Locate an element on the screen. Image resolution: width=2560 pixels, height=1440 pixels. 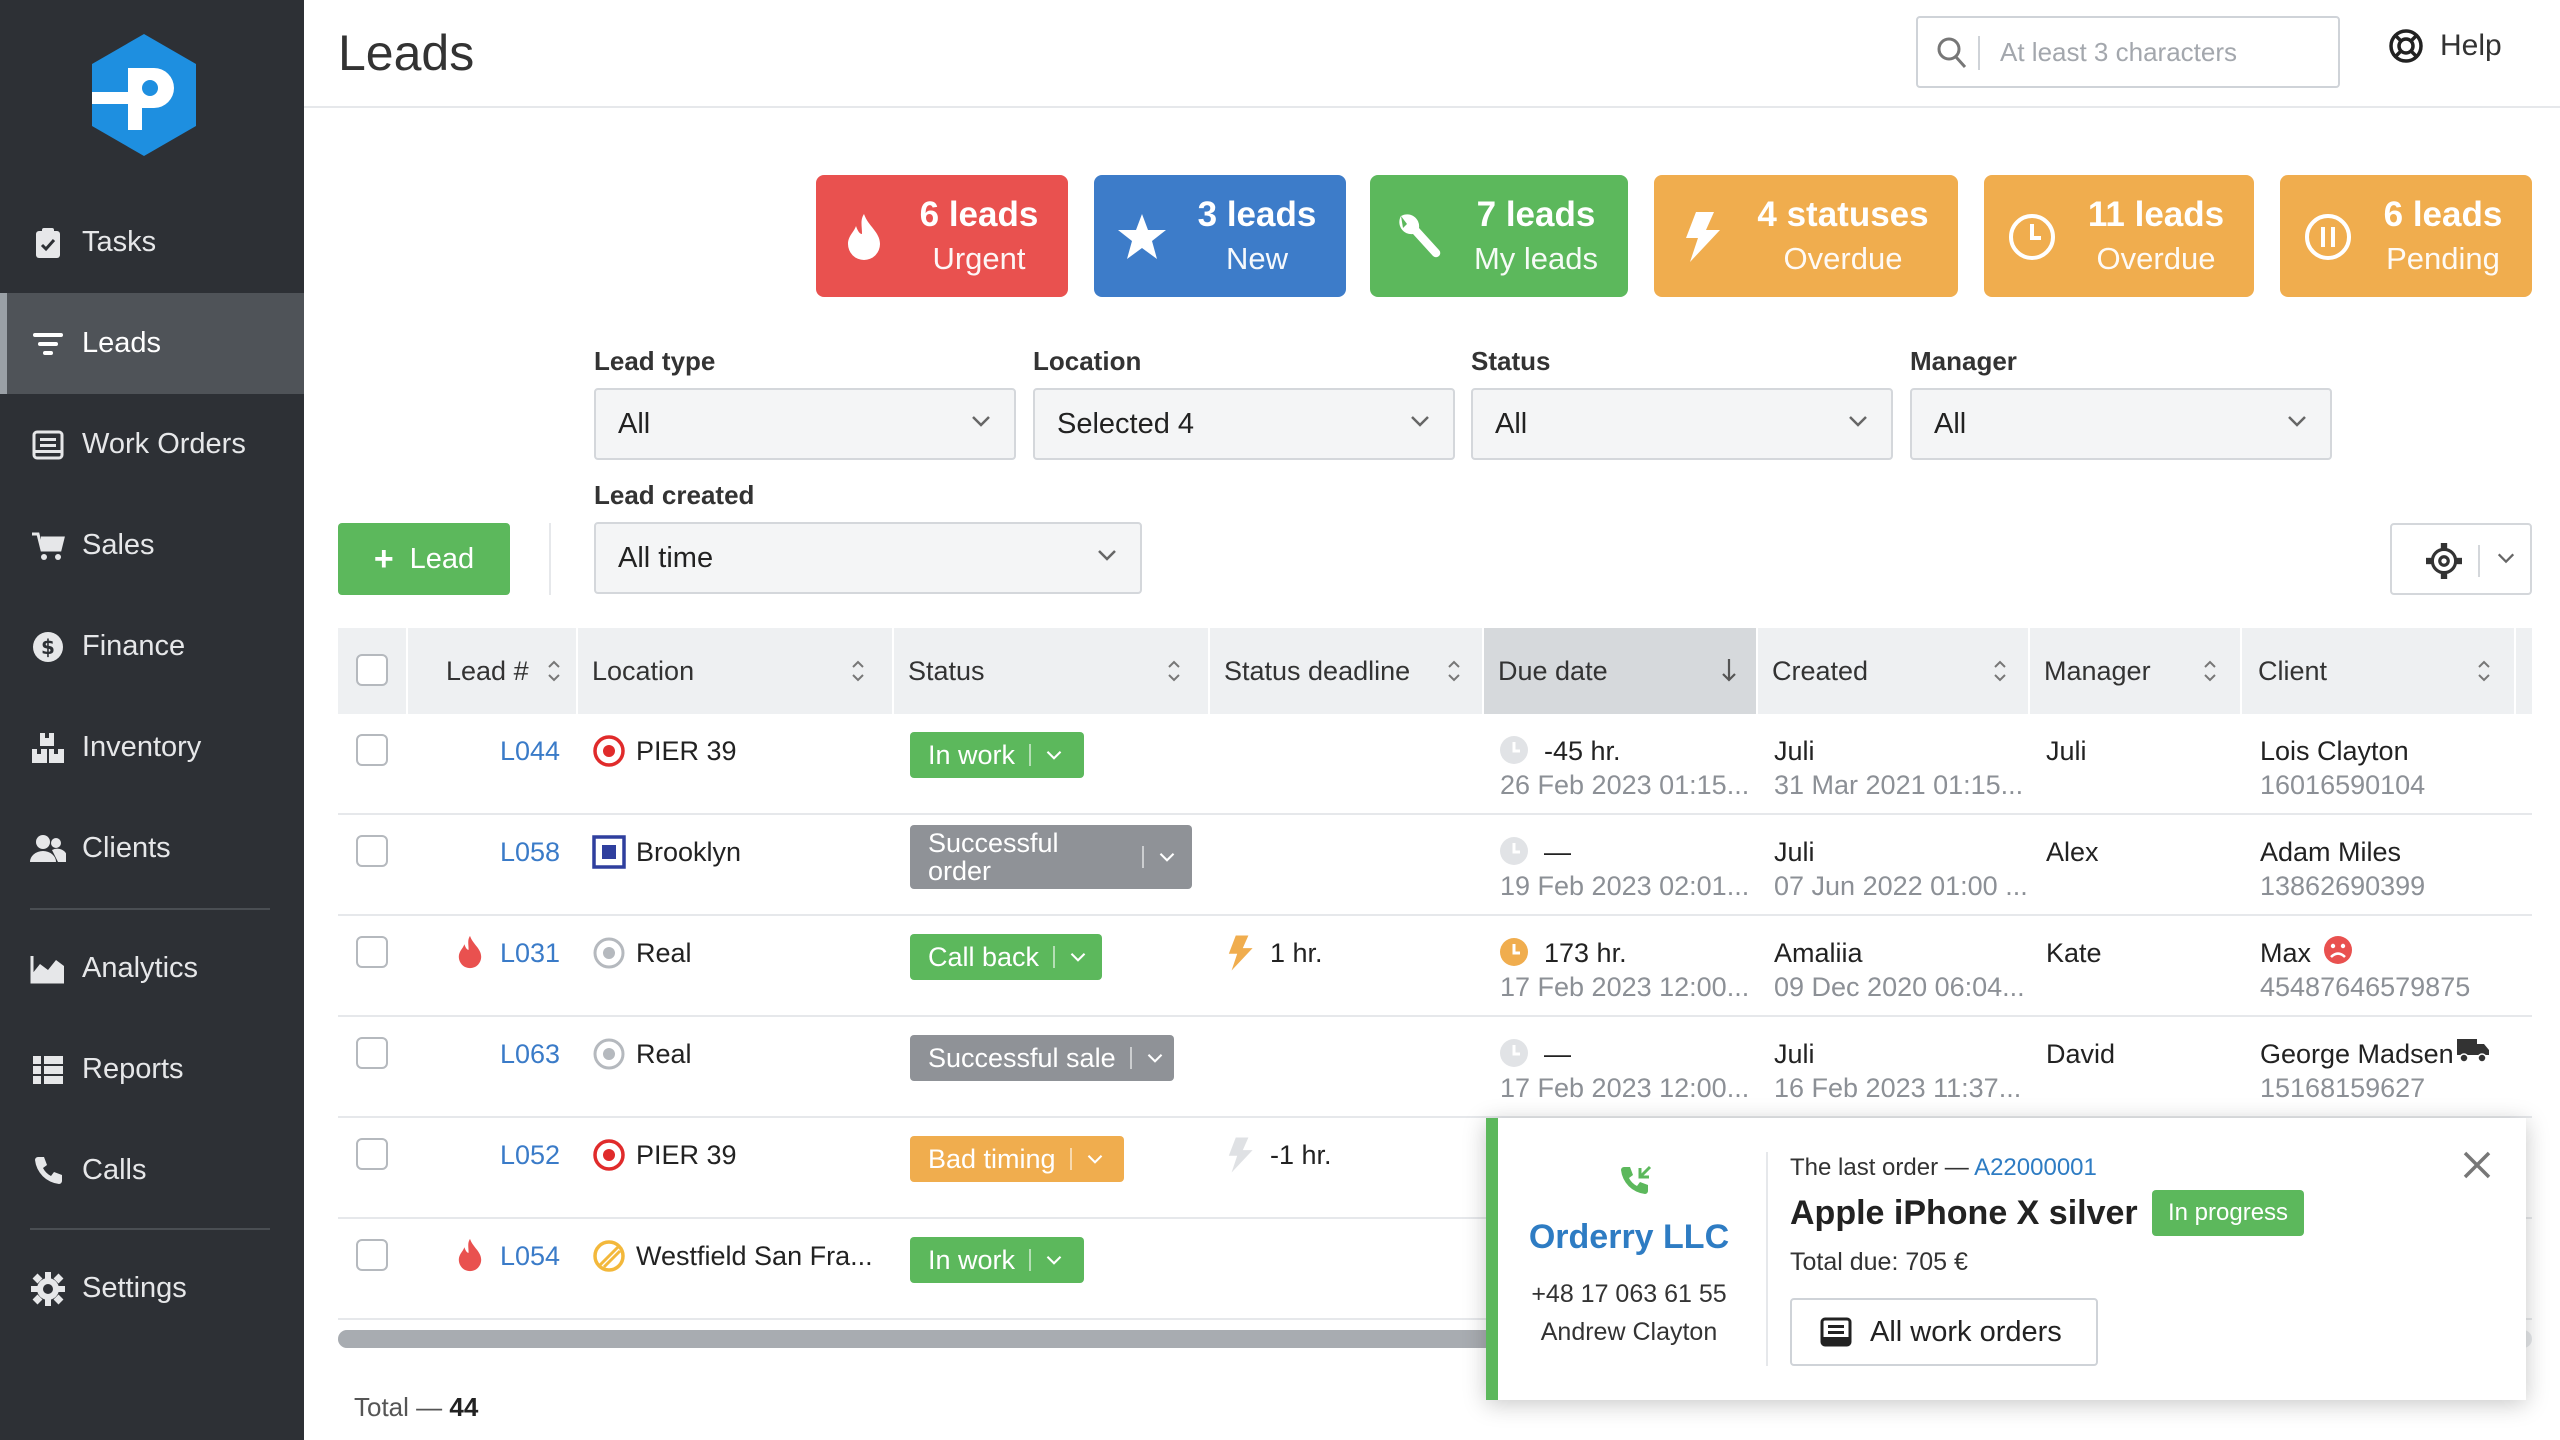
client-name: George Madsen is located at coordinates (2357, 1054).